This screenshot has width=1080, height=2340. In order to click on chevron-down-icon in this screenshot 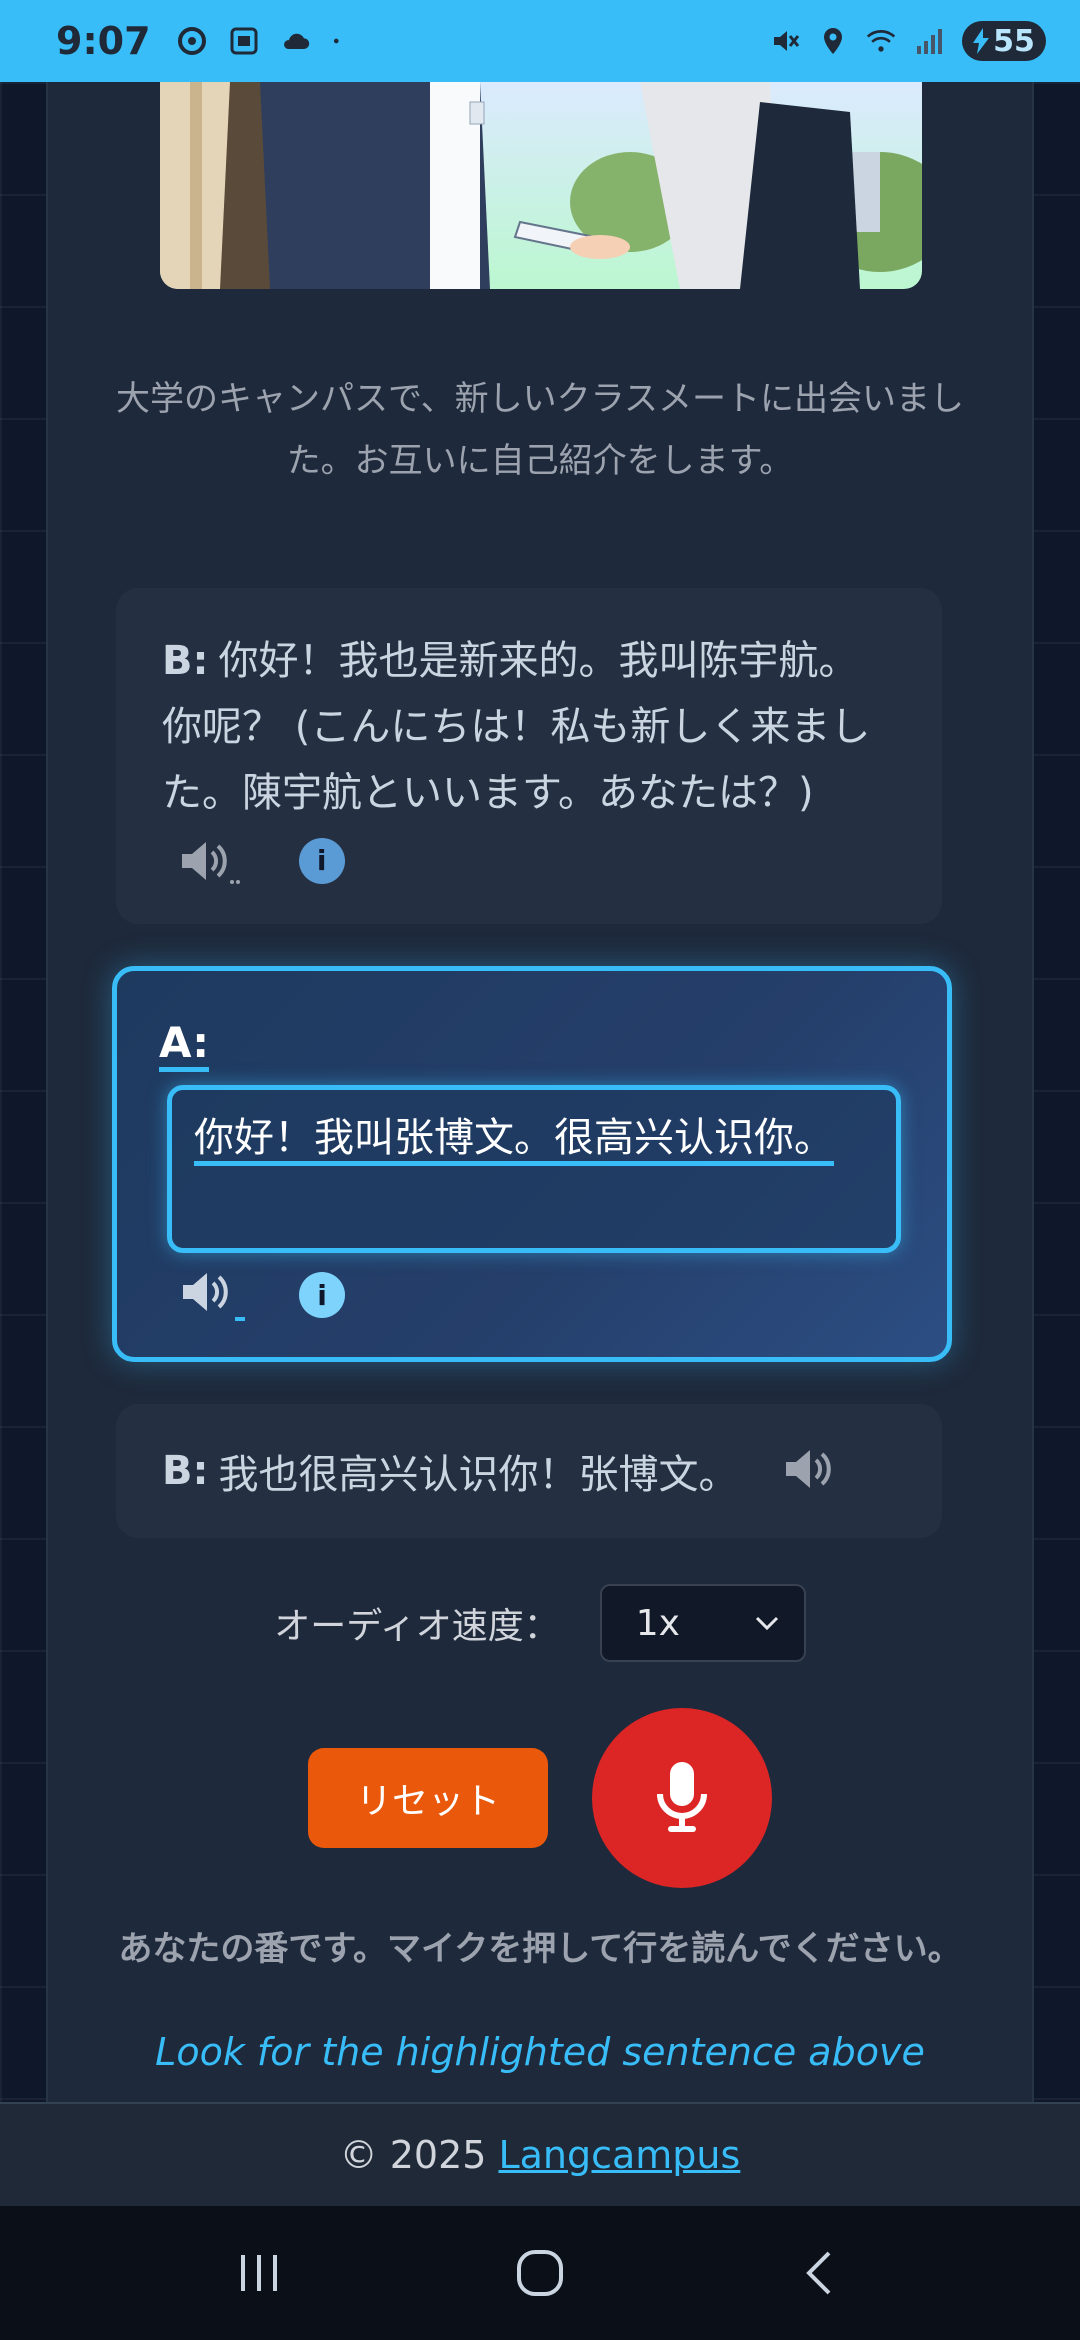, I will do `click(766, 1623)`.